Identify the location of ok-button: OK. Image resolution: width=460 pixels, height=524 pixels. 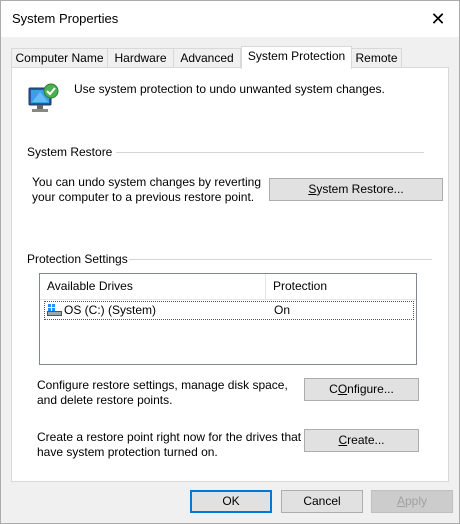
(231, 501).